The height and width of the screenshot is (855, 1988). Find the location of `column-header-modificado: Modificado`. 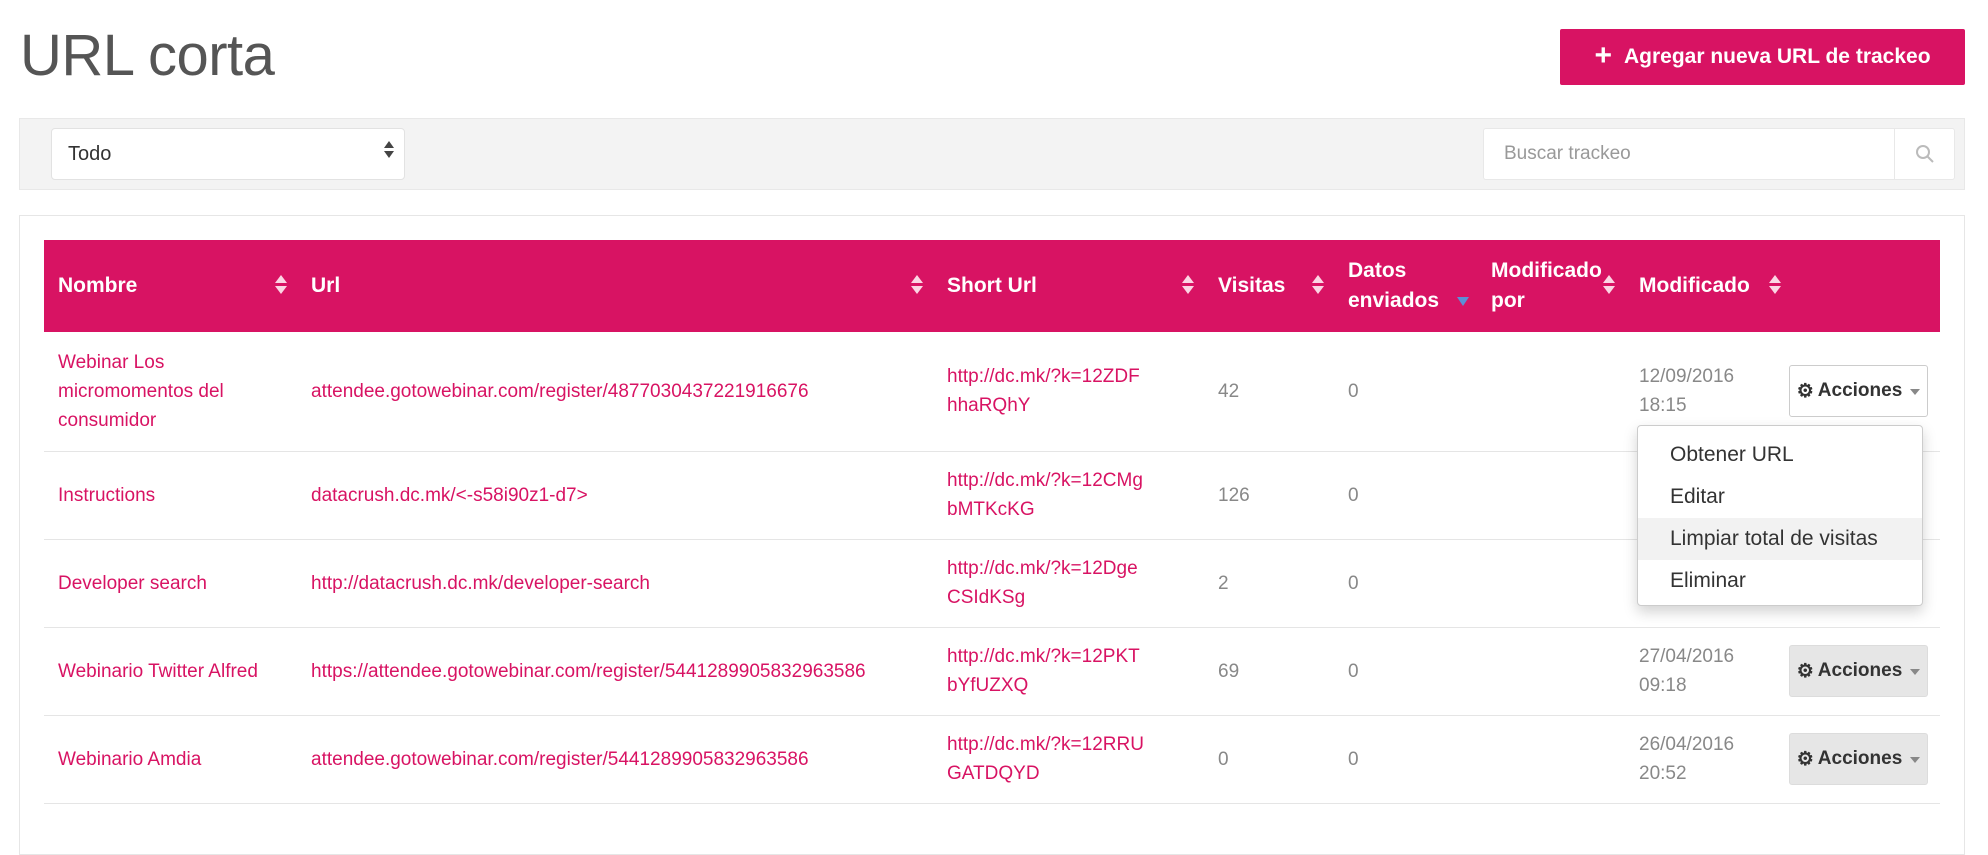

column-header-modificado: Modificado is located at coordinates (1703, 286).